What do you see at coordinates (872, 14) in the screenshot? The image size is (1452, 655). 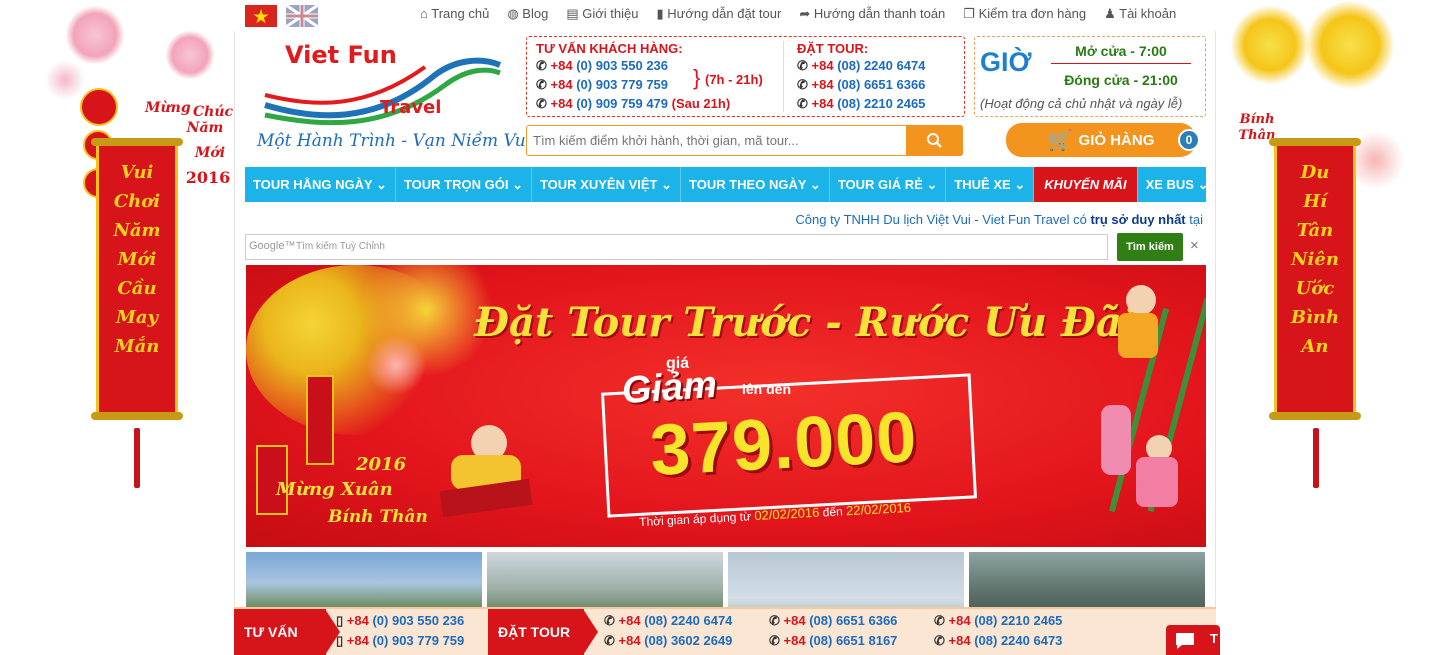 I see `top-nav-payment-guide: ➦ Hướng dẫn thanh toán` at bounding box center [872, 14].